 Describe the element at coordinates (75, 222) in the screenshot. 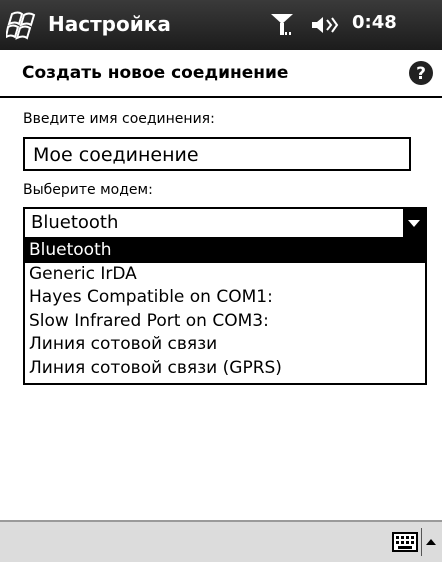

I see `modem-select-value: Bluetooth` at that location.